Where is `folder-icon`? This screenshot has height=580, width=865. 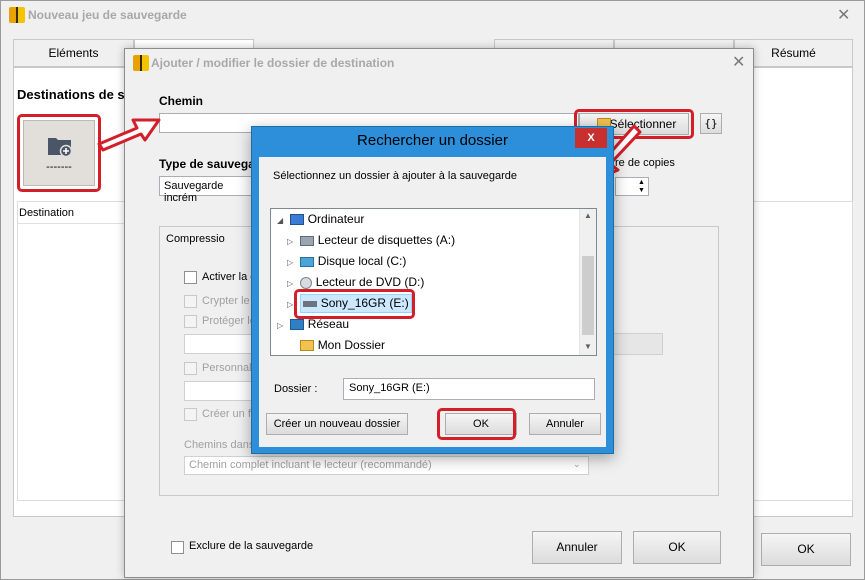 folder-icon is located at coordinates (307, 346).